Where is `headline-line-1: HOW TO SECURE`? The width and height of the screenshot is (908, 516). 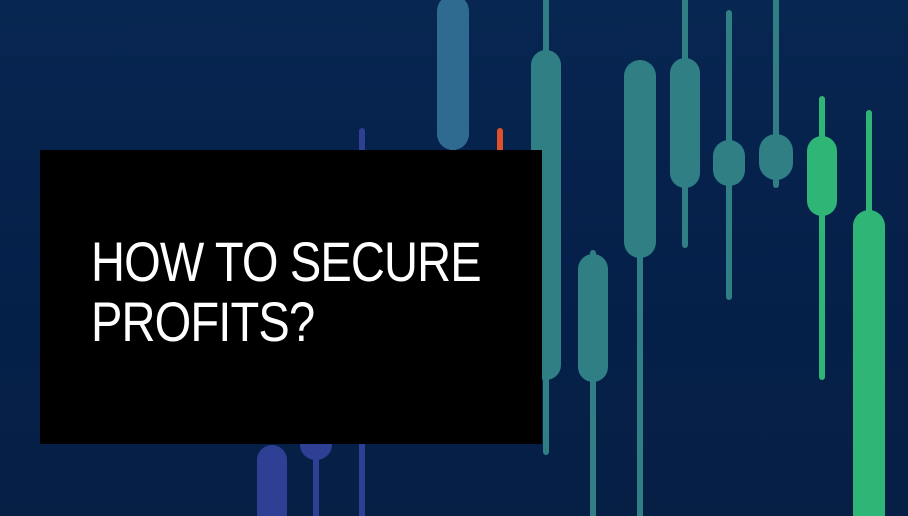
headline-line-1: HOW TO SECURE is located at coordinates (286, 261).